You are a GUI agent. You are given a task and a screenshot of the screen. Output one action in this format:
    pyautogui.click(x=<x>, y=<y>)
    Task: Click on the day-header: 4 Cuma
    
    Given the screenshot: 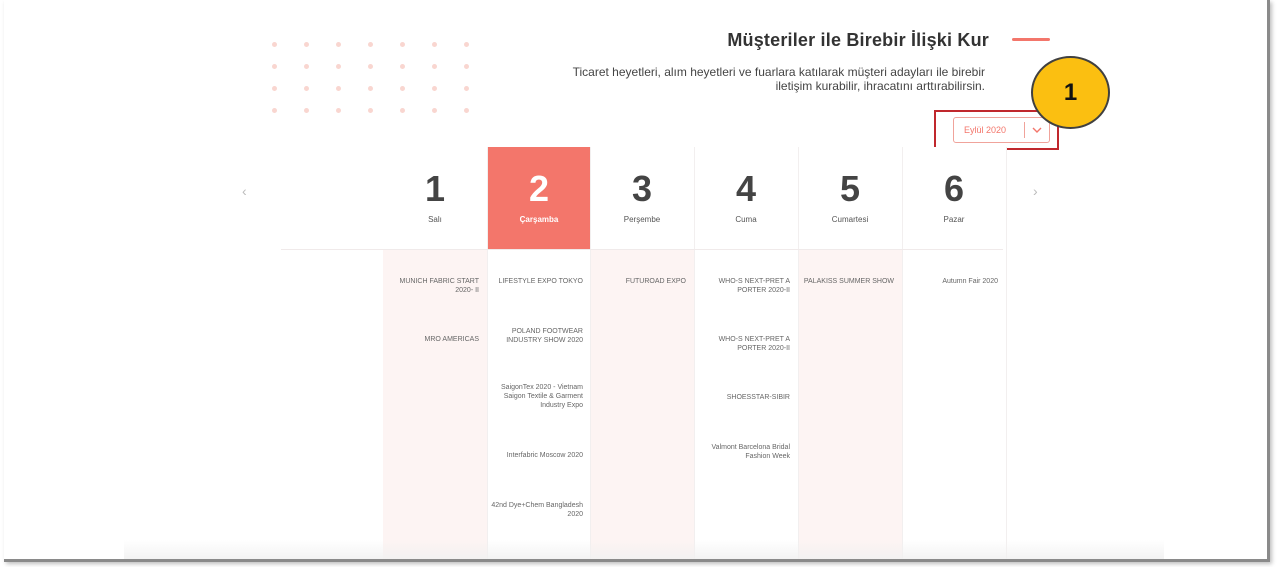 What is the action you would take?
    pyautogui.click(x=746, y=198)
    